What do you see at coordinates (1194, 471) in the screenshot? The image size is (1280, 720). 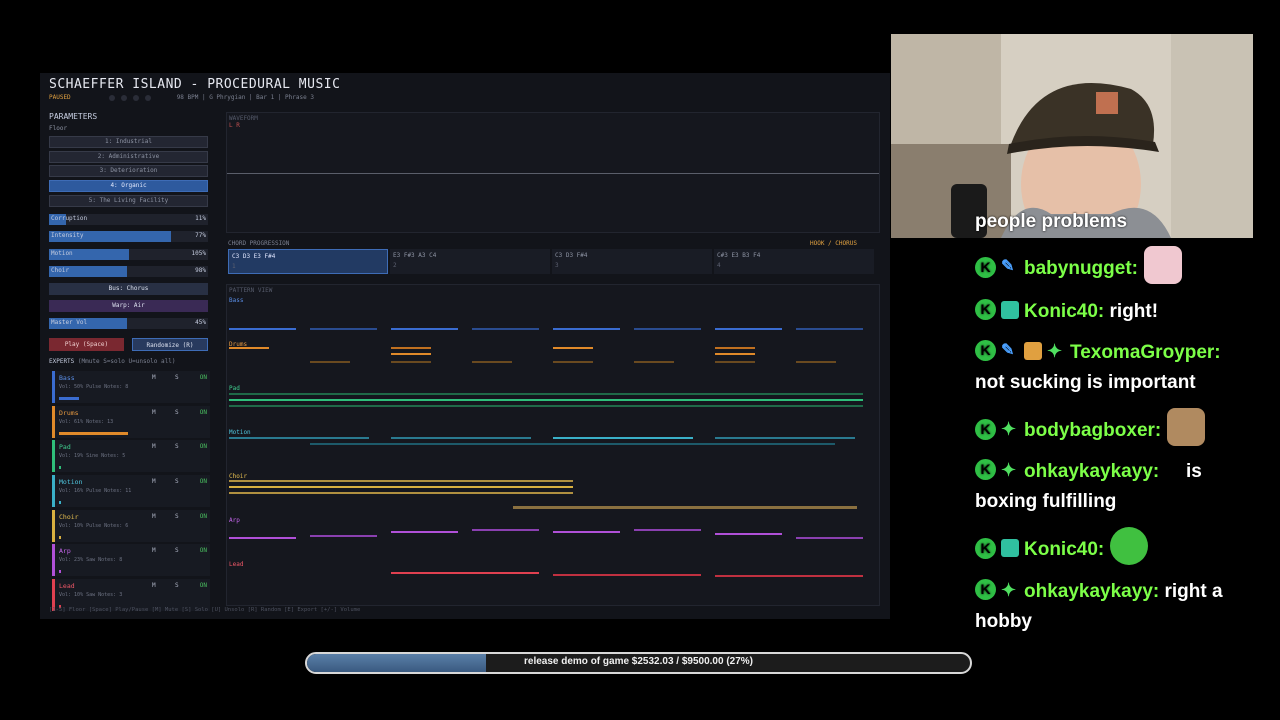 I see `chat-text-line: is` at bounding box center [1194, 471].